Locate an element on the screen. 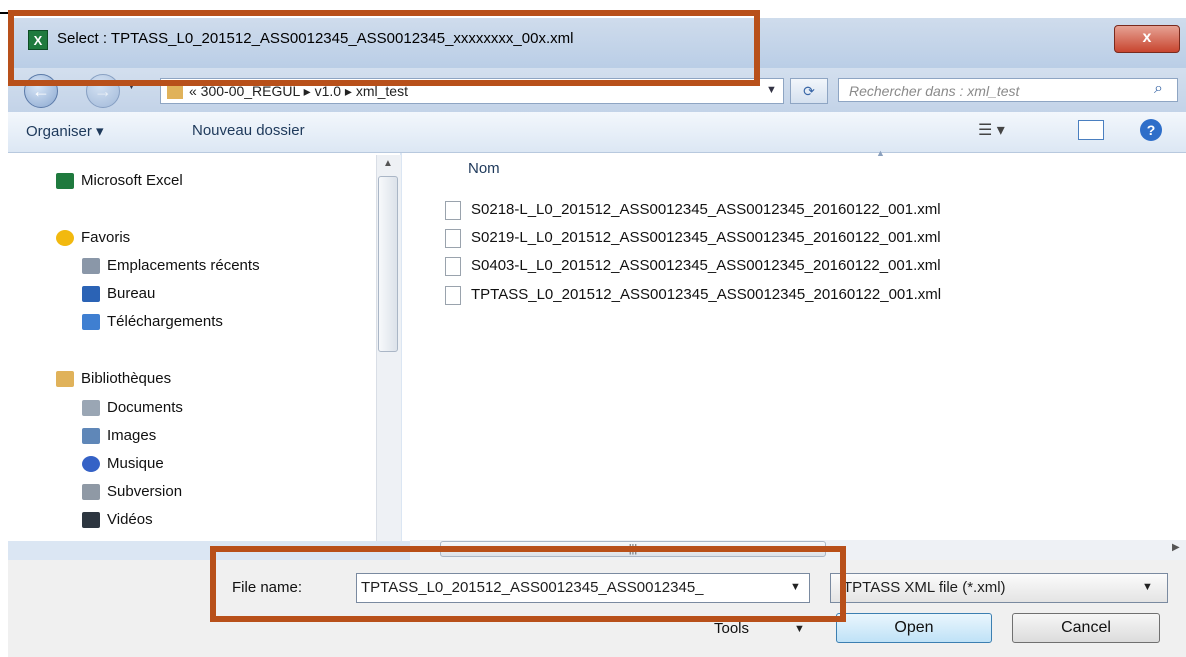 Image resolution: width=1186 pixels, height=657 pixels. videos-icon is located at coordinates (91, 520).